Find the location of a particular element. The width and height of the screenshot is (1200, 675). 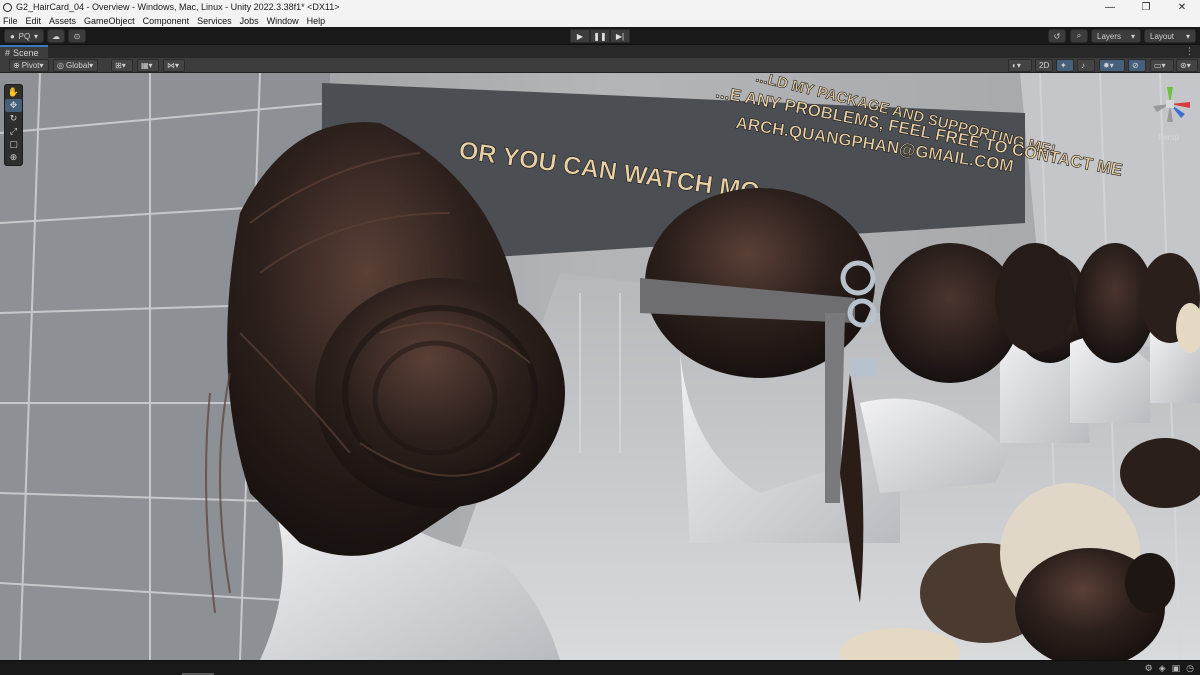

transform-tools-palette: ✋ ✥ ↻ ⤢ ▢ ⊕ is located at coordinates (13, 125).